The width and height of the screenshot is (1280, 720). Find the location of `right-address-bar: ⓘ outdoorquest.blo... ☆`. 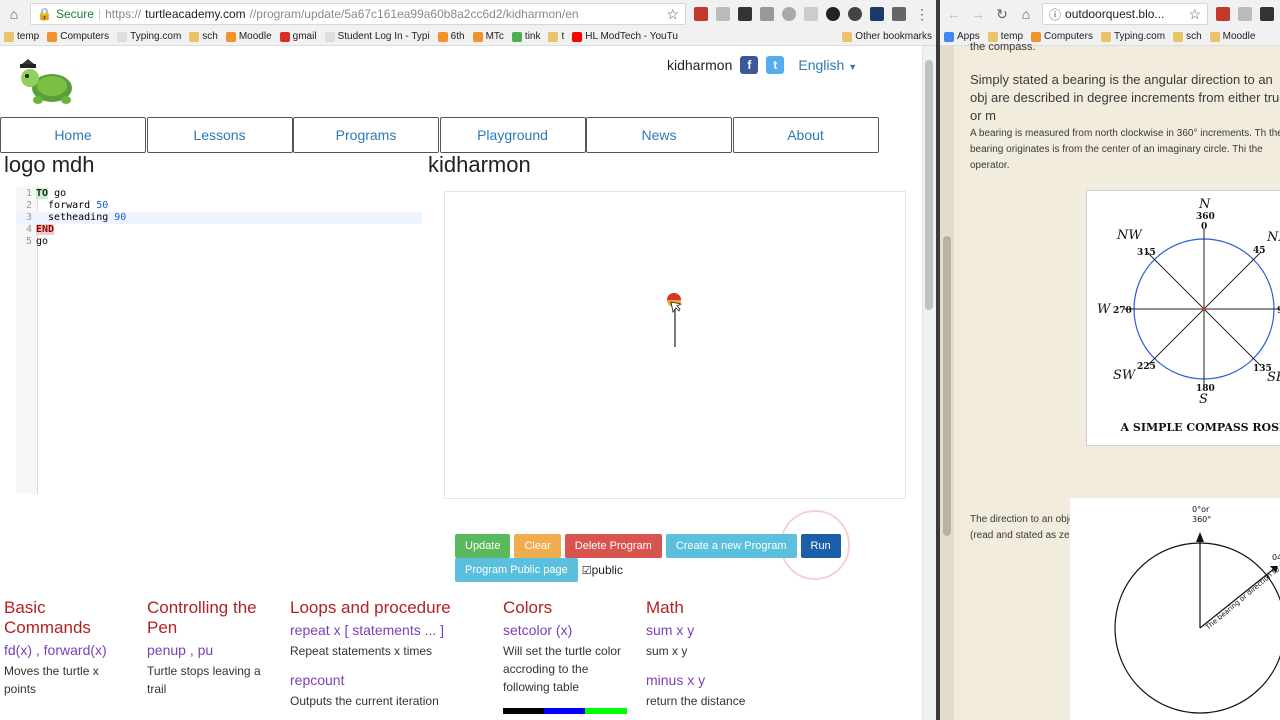

right-address-bar: ⓘ outdoorquest.blo... ☆ is located at coordinates (1125, 14).